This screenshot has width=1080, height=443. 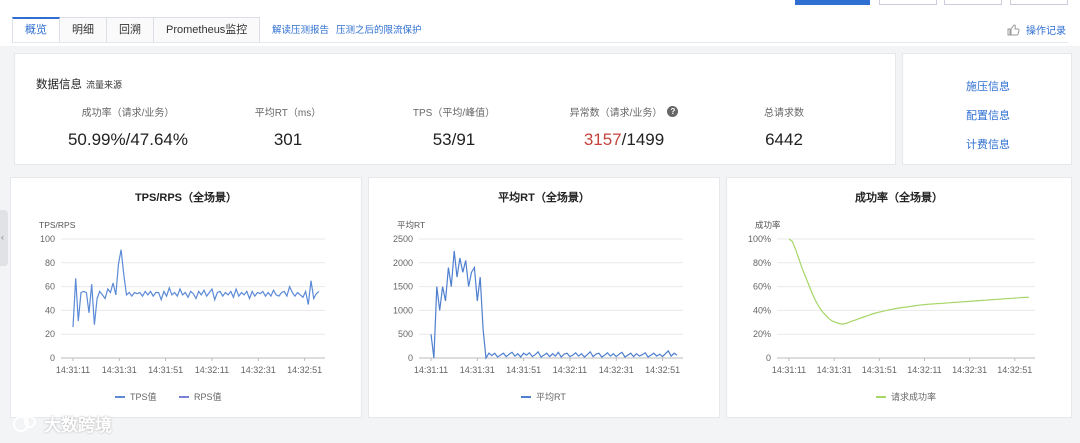 I want to click on y-tick-label: 80%, so click(x=762, y=263).